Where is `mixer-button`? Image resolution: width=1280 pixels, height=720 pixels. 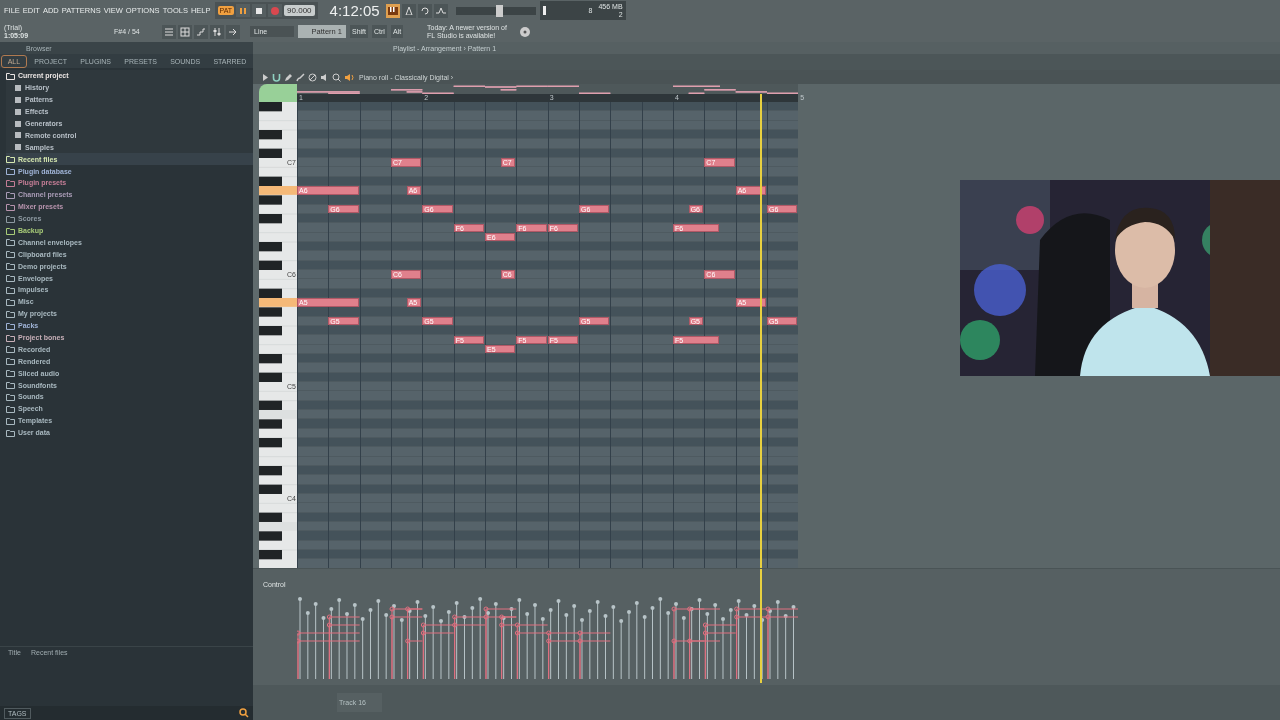 mixer-button is located at coordinates (217, 31).